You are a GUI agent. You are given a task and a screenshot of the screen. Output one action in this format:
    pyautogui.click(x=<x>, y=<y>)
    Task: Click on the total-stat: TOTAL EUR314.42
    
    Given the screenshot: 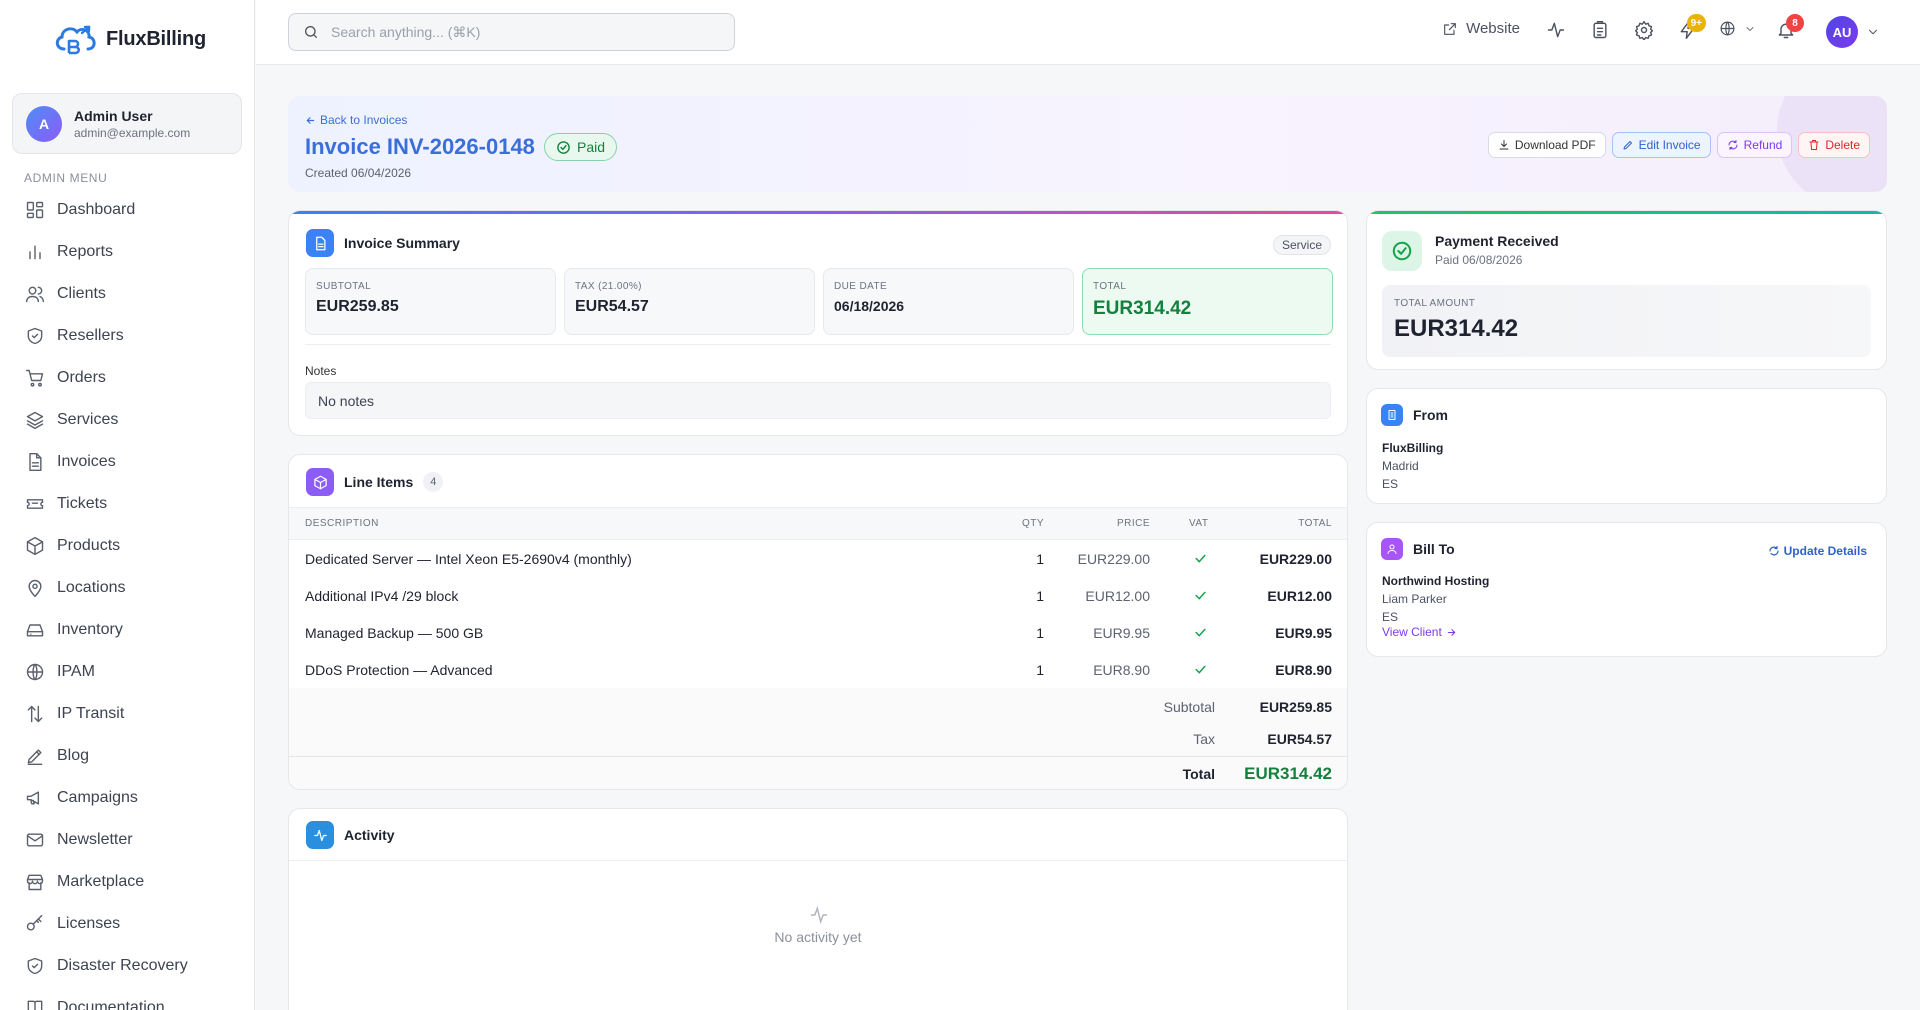 What is the action you would take?
    pyautogui.click(x=1207, y=301)
    